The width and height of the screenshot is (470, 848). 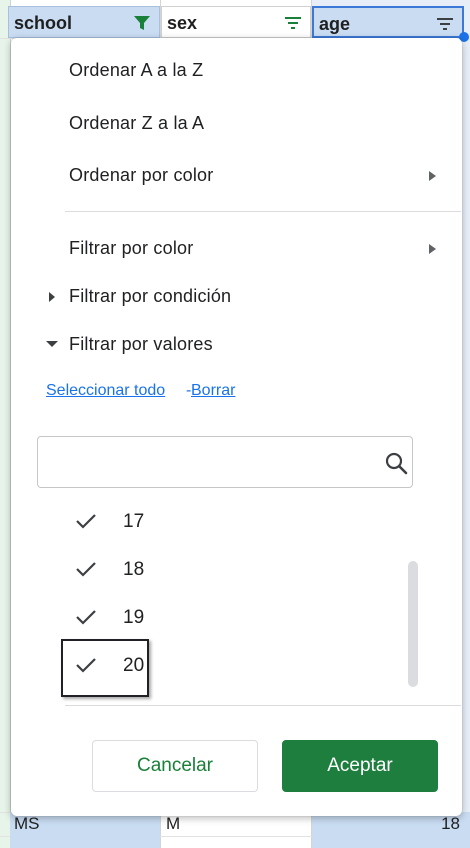 What do you see at coordinates (52, 297) in the screenshot?
I see `expand-right-icon` at bounding box center [52, 297].